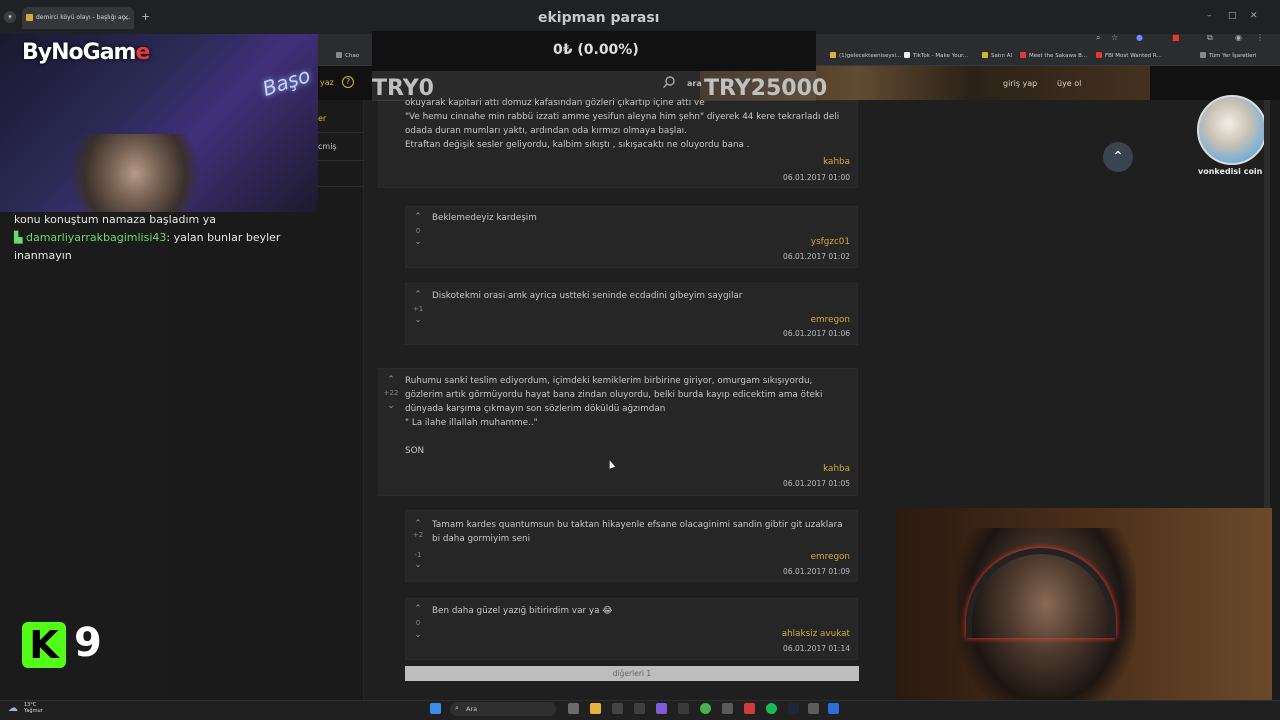  Describe the element at coordinates (418, 555) in the screenshot. I see `vote-score-down: -1` at that location.